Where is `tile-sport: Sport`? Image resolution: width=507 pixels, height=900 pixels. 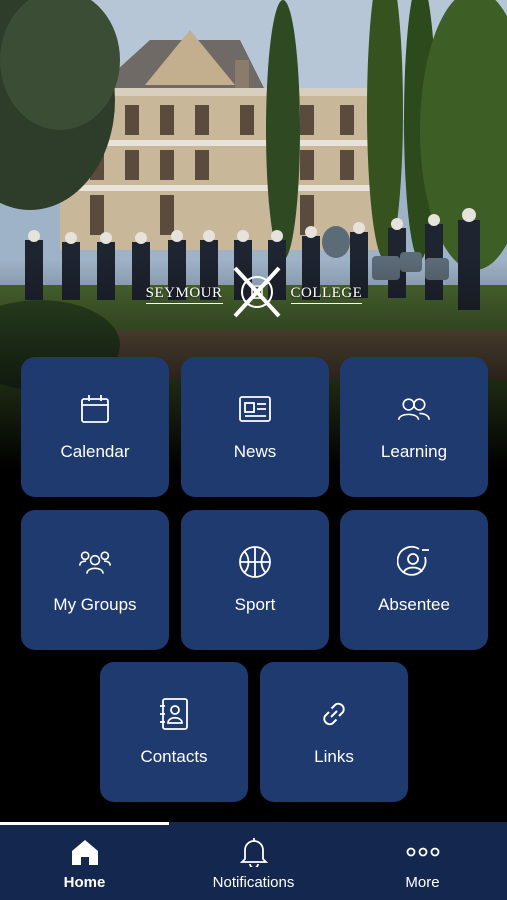 tile-sport: Sport is located at coordinates (255, 580).